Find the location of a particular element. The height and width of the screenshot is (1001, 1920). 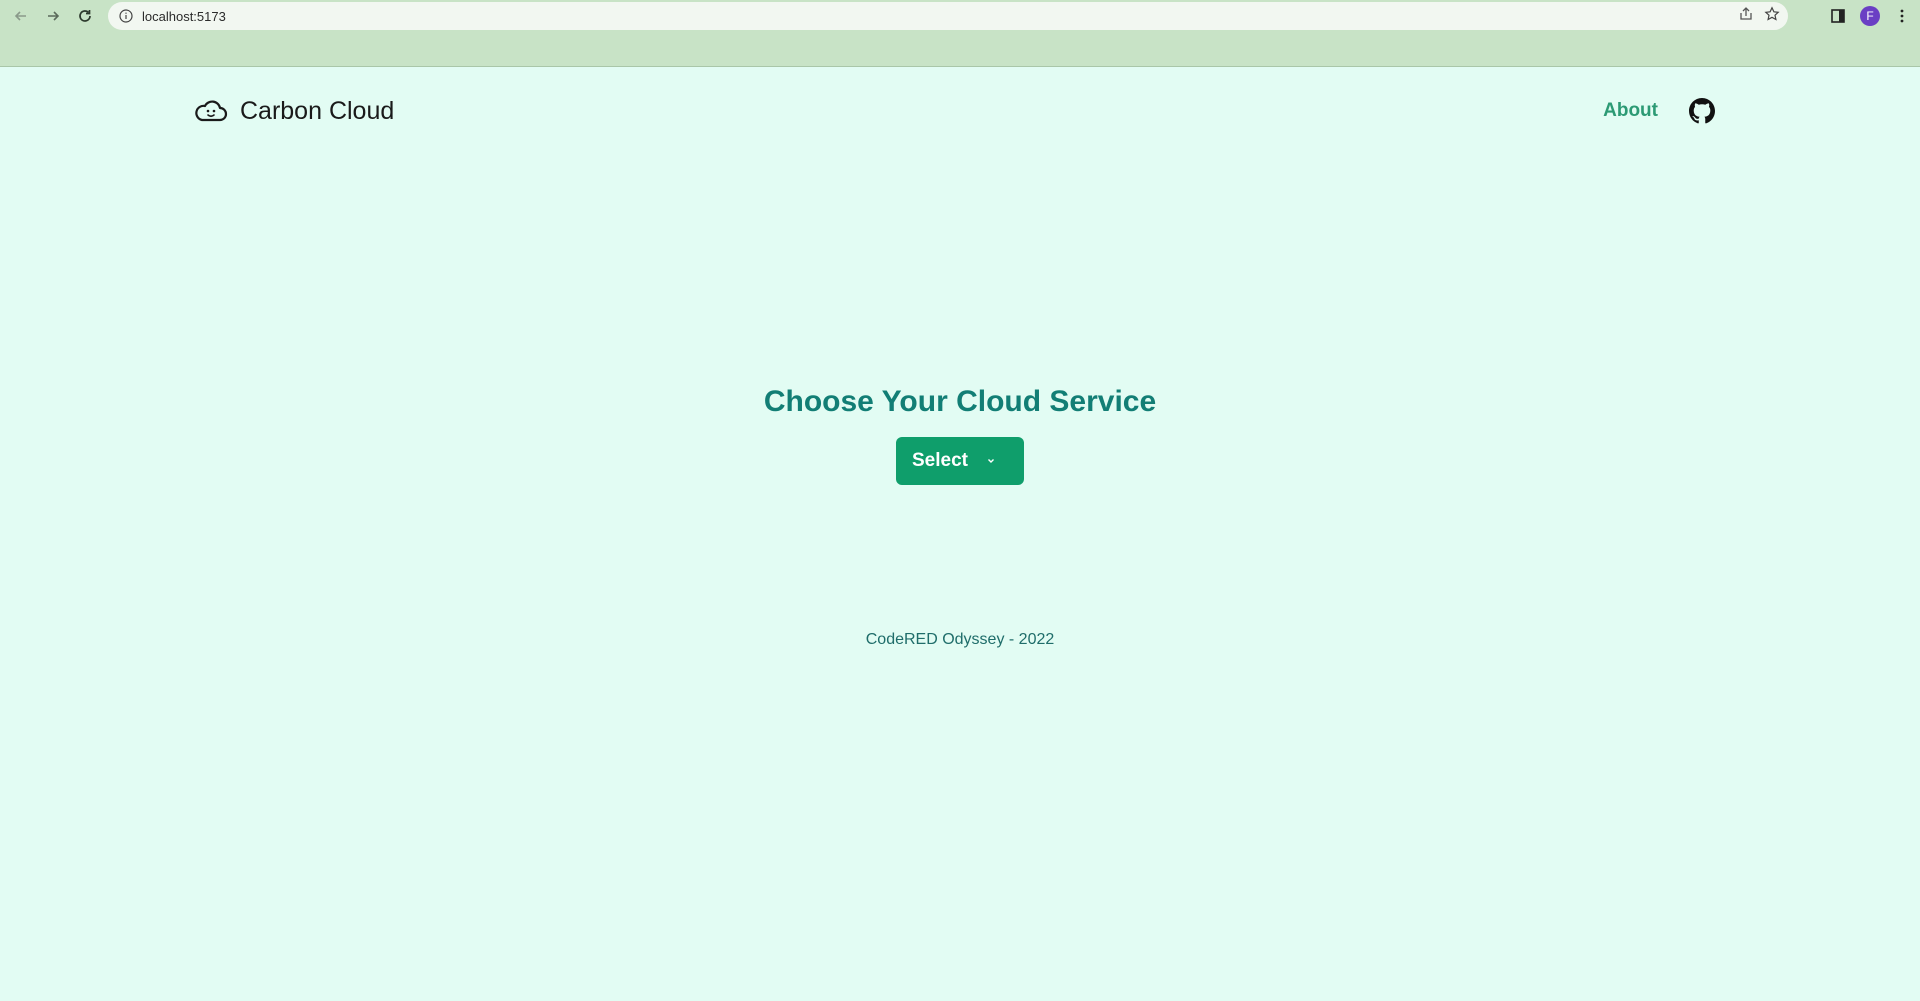

footer-text: CodeRED Odyssey - 2022 is located at coordinates (960, 639).